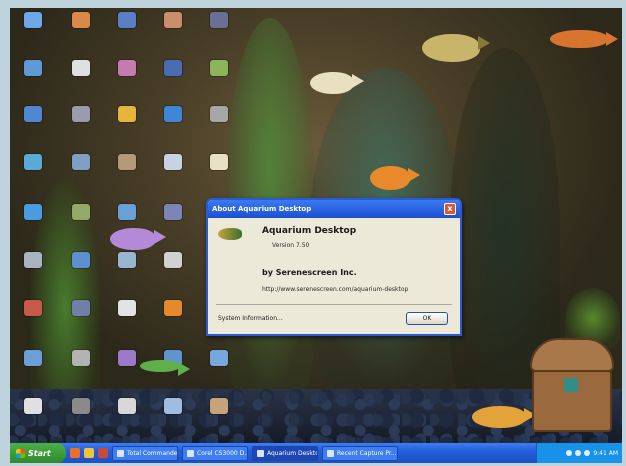 The width and height of the screenshot is (626, 466). I want to click on start-button: Start, so click(38, 453).